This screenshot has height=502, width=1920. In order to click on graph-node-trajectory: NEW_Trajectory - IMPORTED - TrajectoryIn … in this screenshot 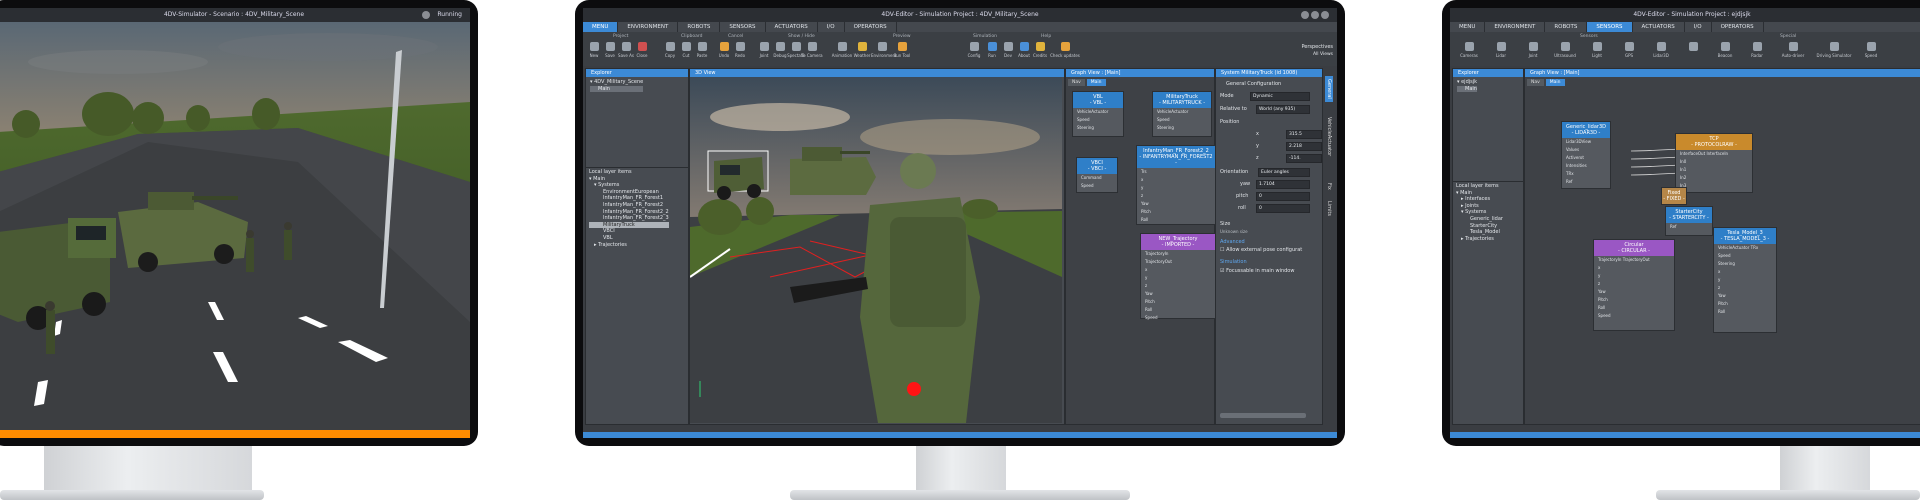, I will do `click(1178, 276)`.